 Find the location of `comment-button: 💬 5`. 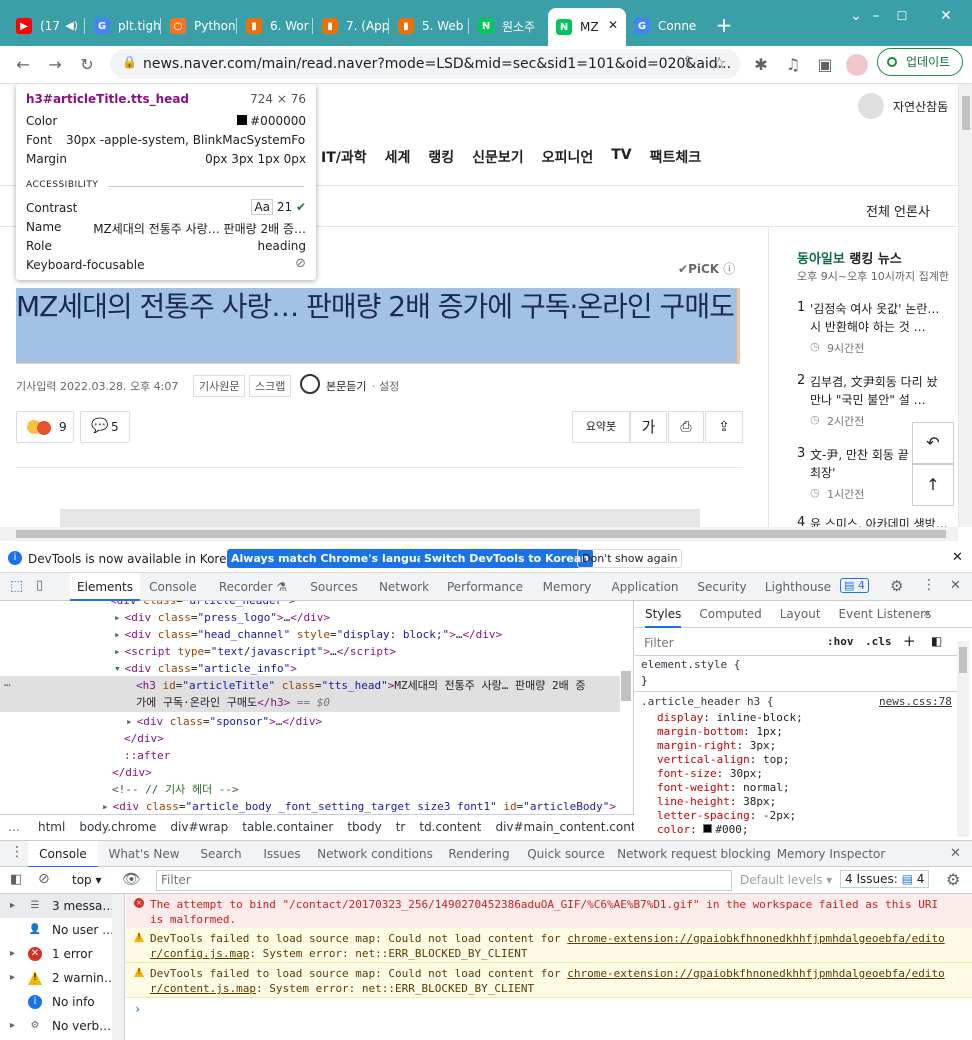

comment-button: 💬 5 is located at coordinates (105, 427).